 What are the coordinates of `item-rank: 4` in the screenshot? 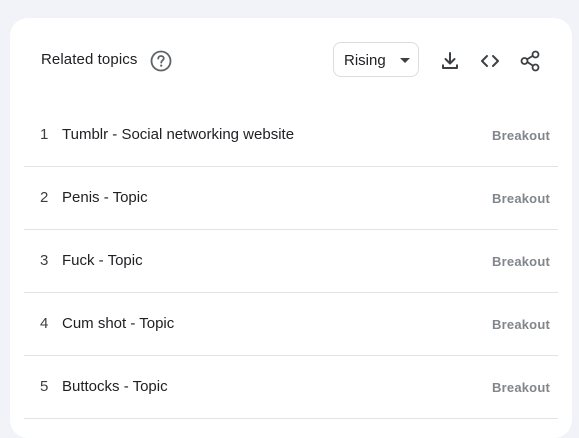 It's located at (44, 323).